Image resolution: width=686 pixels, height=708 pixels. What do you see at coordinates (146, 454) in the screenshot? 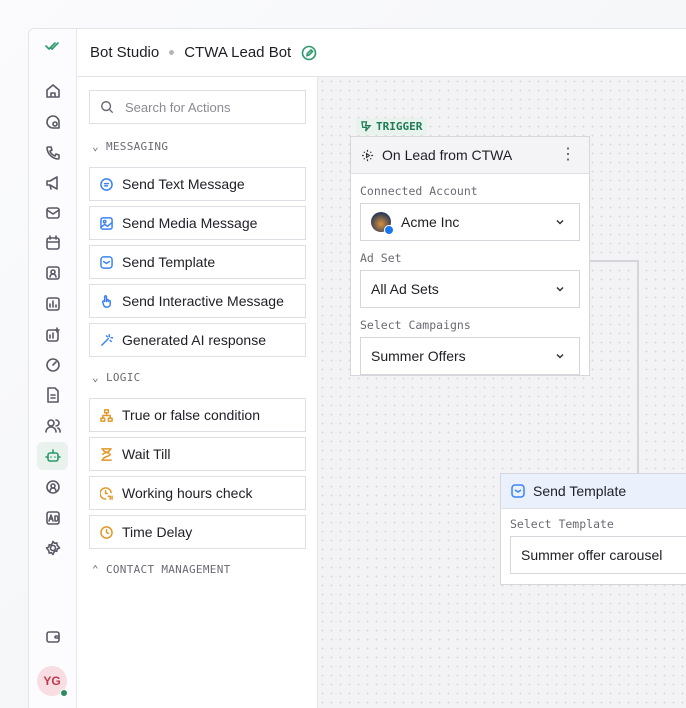
I see `action-label: Wait Till` at bounding box center [146, 454].